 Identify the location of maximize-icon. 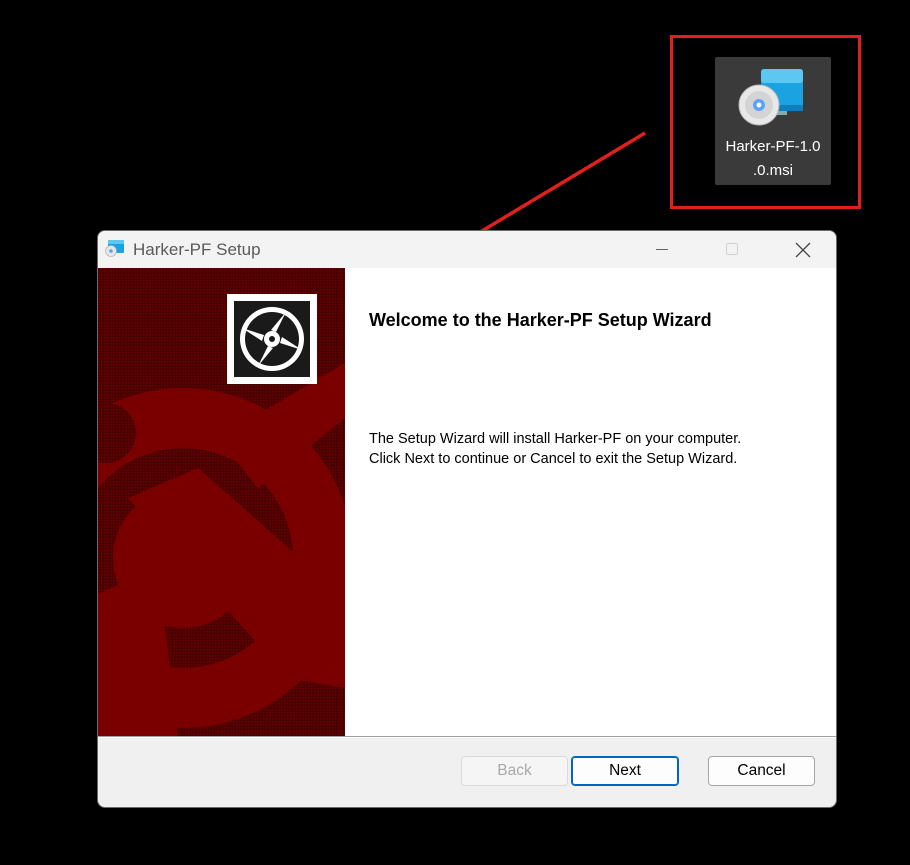
(732, 249).